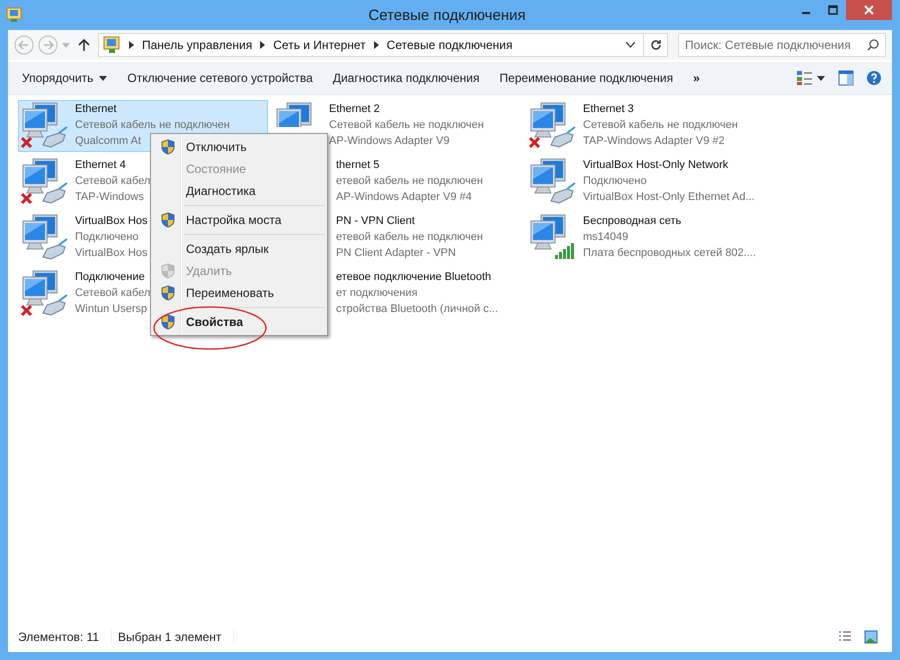 This screenshot has width=900, height=660. What do you see at coordinates (811, 78) in the screenshot?
I see `view-list-icon` at bounding box center [811, 78].